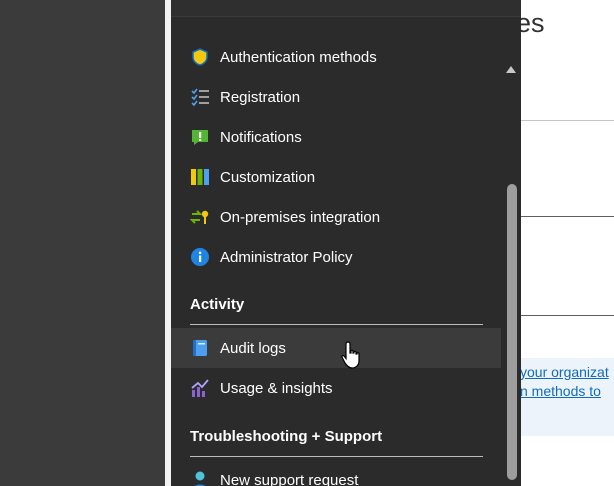 Image resolution: width=614 pixels, height=486 pixels. Describe the element at coordinates (511, 69) in the screenshot. I see `scroll-up-arrow-icon` at that location.